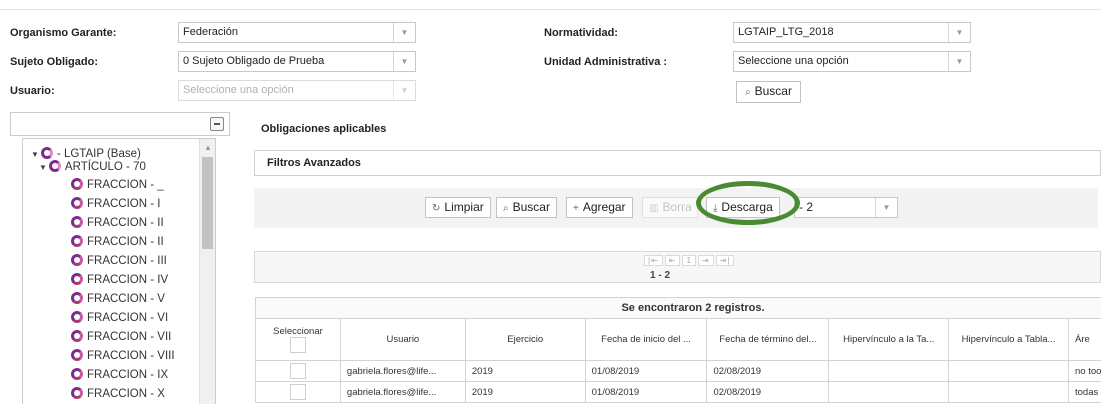 The image size is (1101, 404). I want to click on buscar-filter-button: ⌕ Buscar, so click(768, 92).